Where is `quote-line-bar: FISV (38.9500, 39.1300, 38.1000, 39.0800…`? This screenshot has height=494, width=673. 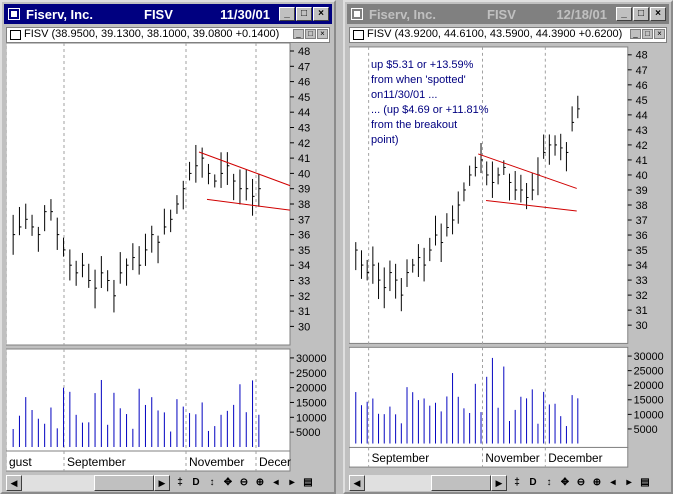
quote-line-bar: FISV (38.9500, 39.1300, 38.1000, 39.0800… is located at coordinates (168, 35).